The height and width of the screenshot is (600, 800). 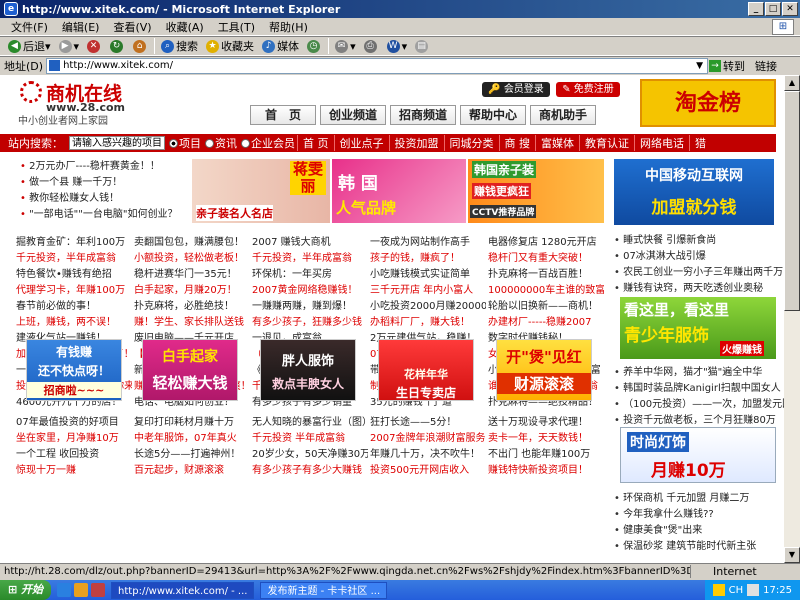 What do you see at coordinates (428, 241) in the screenshot?
I see `link-item: 一夜成为网站制作高手` at bounding box center [428, 241].